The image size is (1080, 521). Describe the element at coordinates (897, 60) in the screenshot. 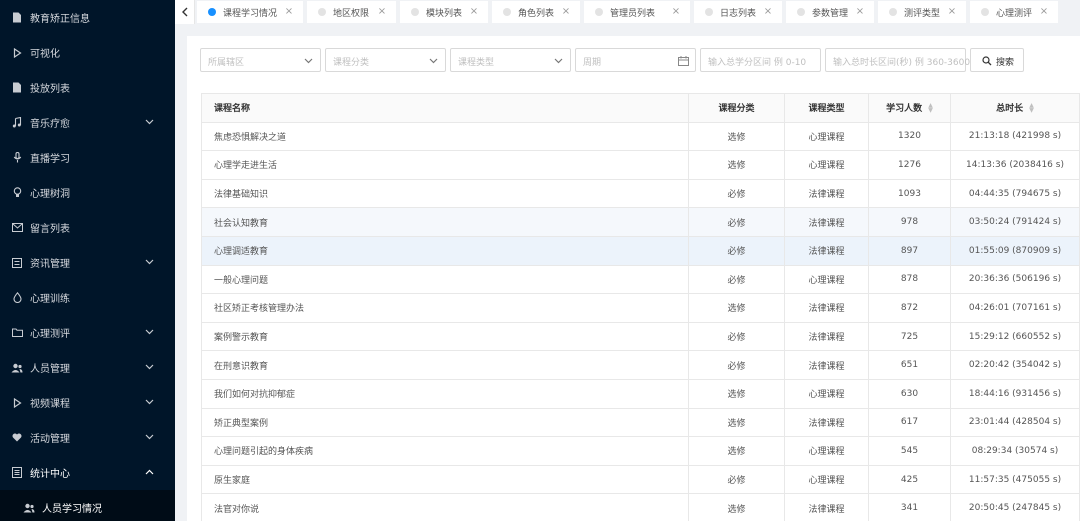

I see `duration-range-input: 输入总时长区间(秒) 例 360-3600` at that location.